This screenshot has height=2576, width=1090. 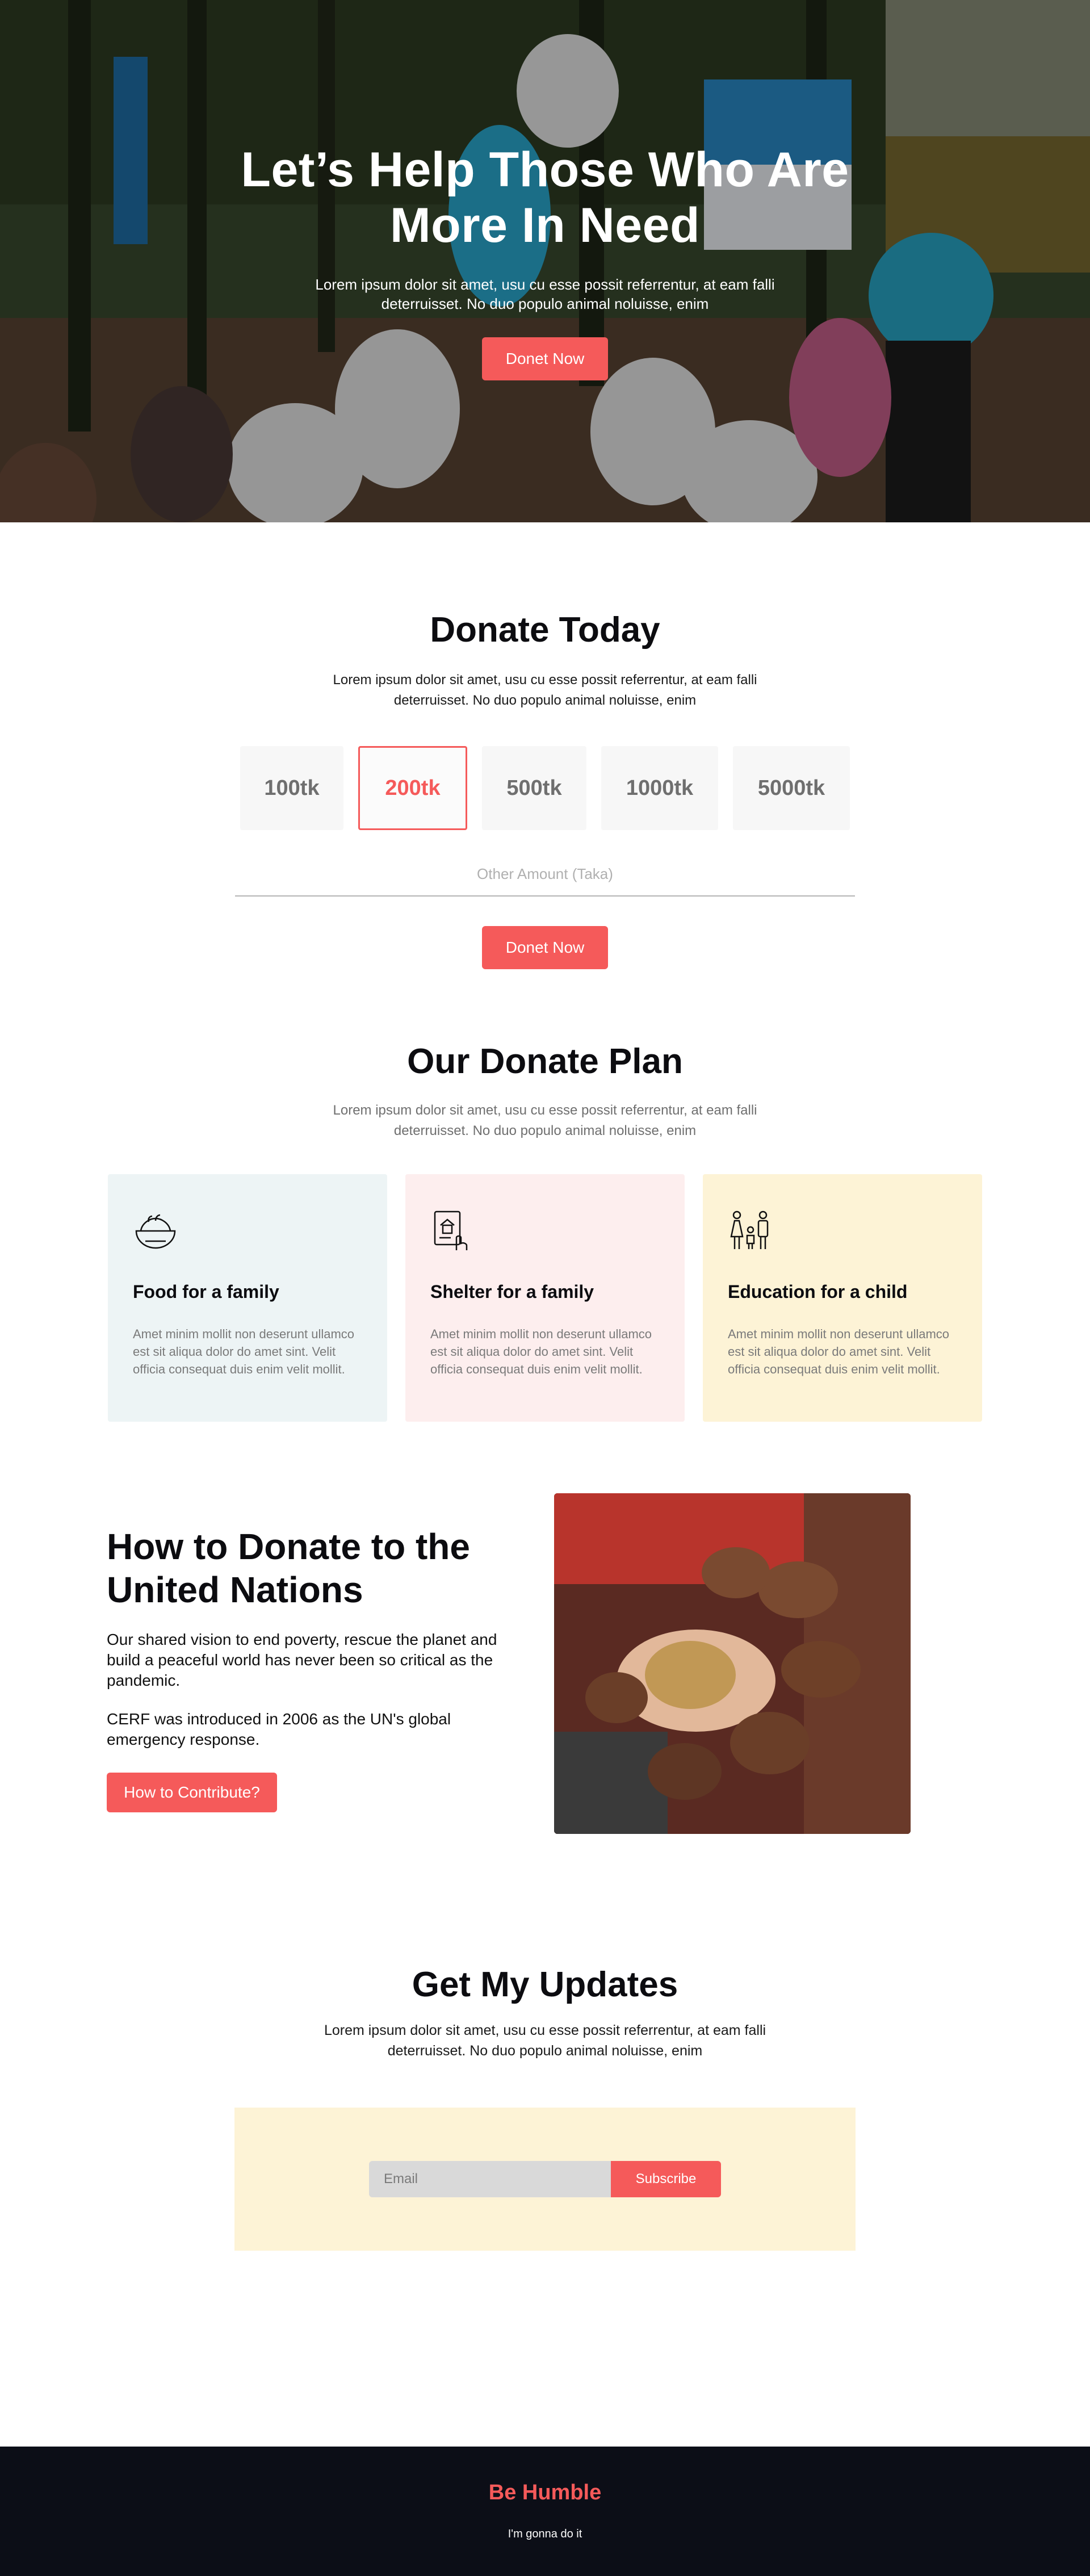 I want to click on hero-title: Let’s Help Those Who Are More In Need, so click(x=545, y=198).